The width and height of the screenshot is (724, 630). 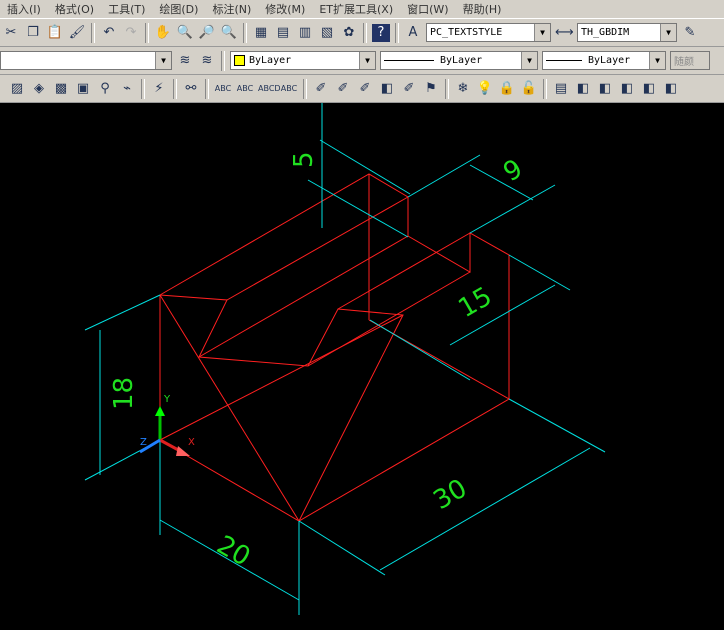 What do you see at coordinates (207, 61) in the screenshot?
I see `layer-previous-icon: ≋` at bounding box center [207, 61].